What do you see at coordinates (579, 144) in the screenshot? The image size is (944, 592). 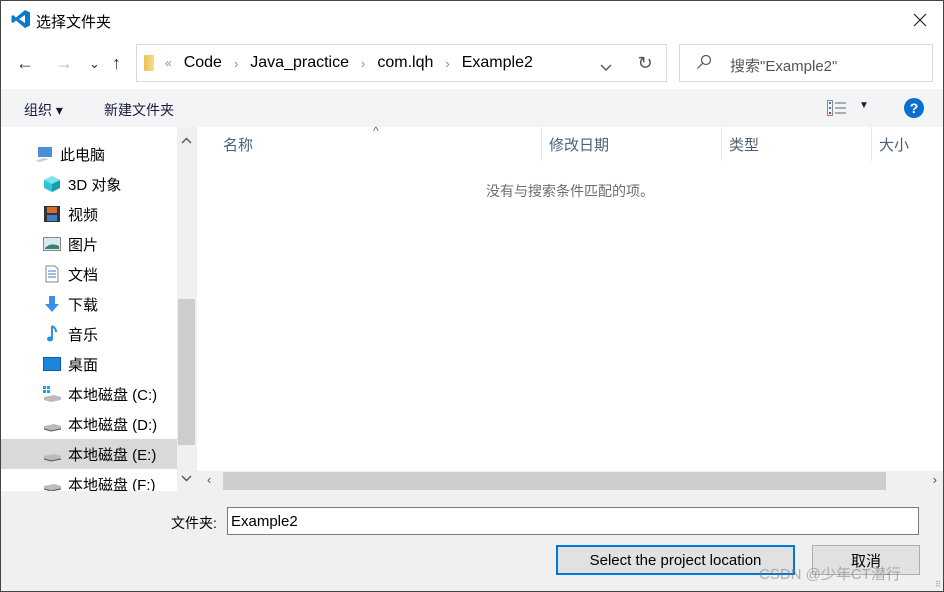 I see `column-header-date-modified: 修改日期` at bounding box center [579, 144].